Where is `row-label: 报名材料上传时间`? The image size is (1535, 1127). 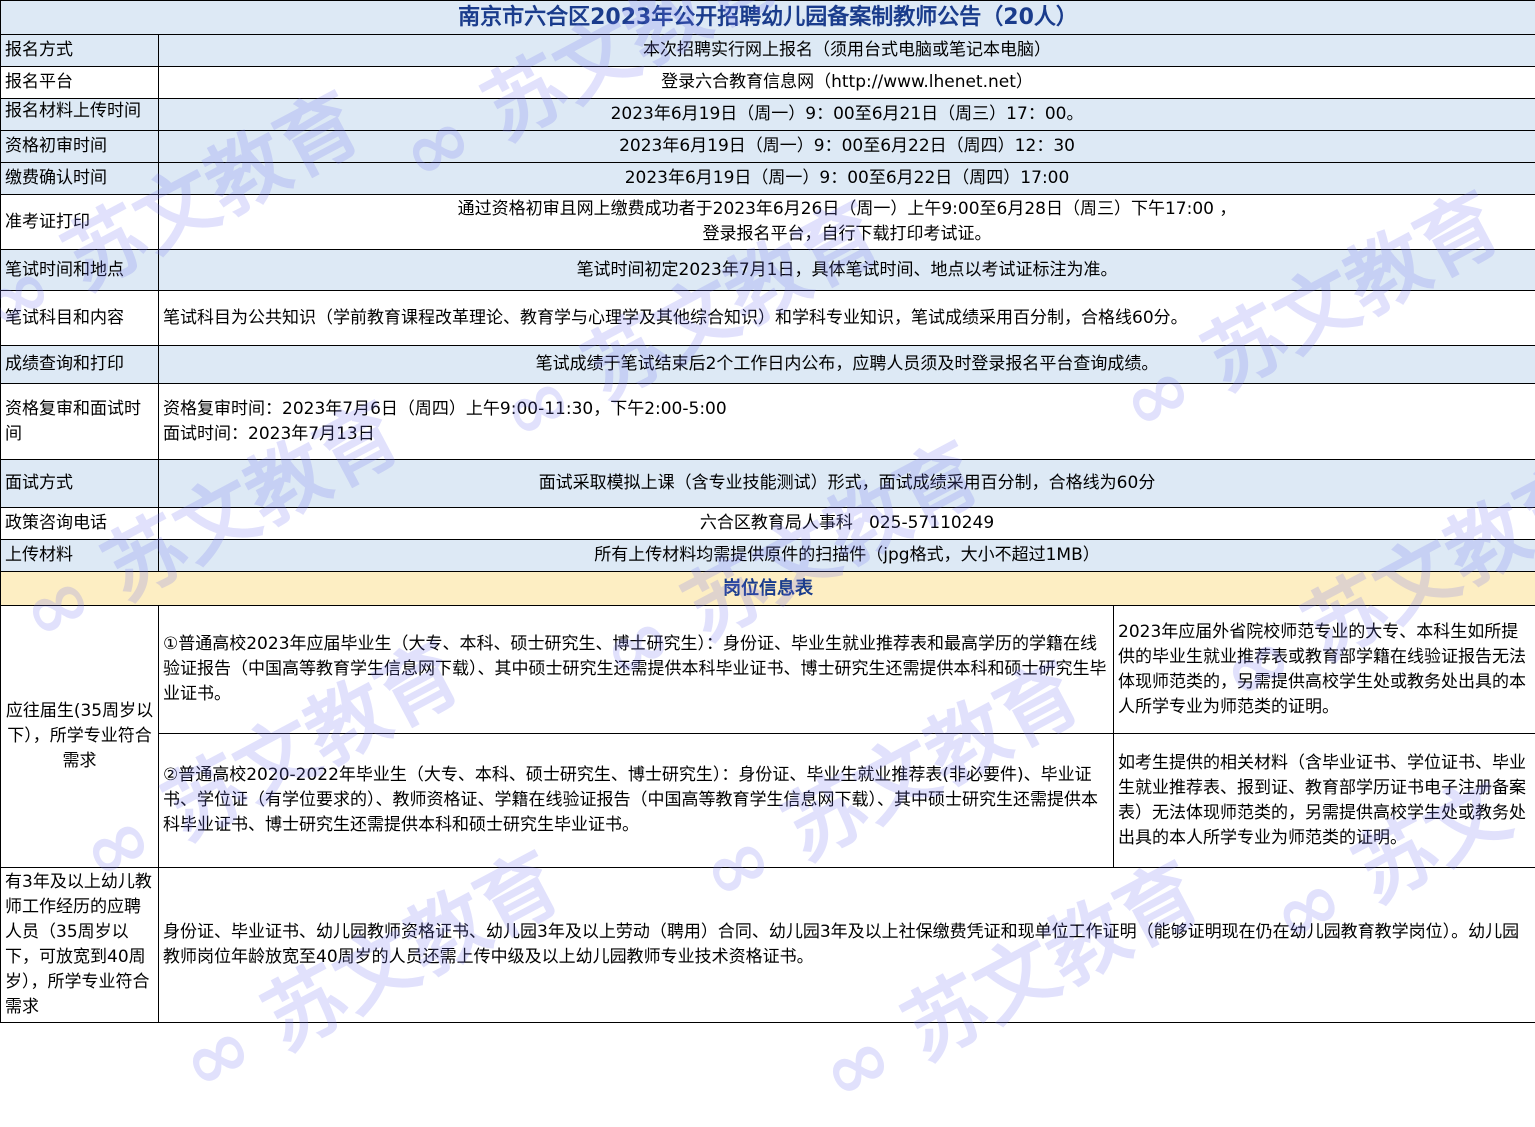 row-label: 报名材料上传时间 is located at coordinates (80, 115).